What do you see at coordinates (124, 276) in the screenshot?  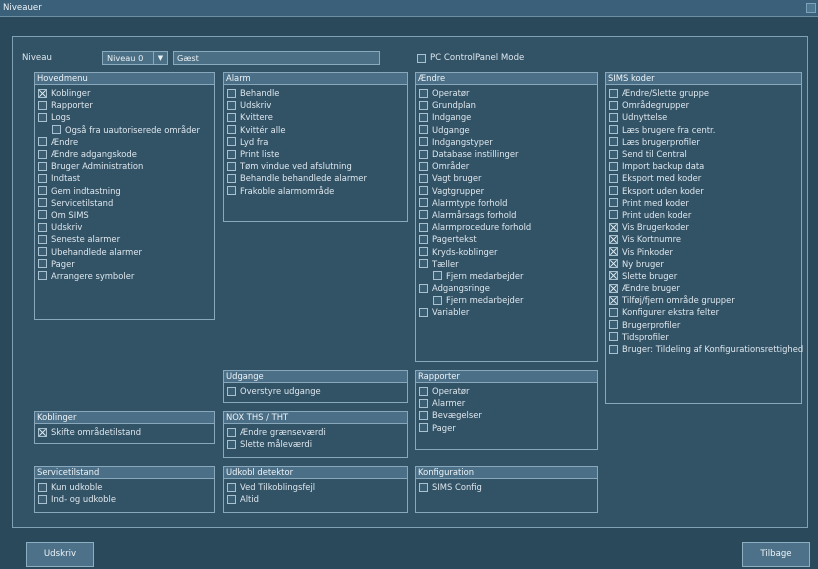 I see `checkbox-item: Arrangere symboler` at bounding box center [124, 276].